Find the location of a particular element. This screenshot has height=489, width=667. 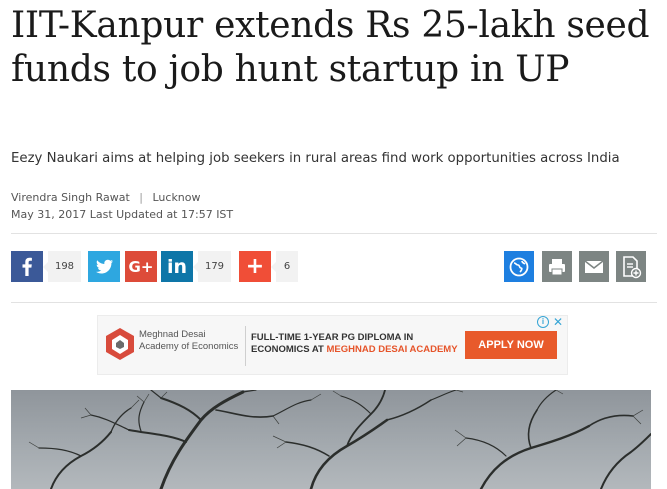

translate-button is located at coordinates (519, 266).